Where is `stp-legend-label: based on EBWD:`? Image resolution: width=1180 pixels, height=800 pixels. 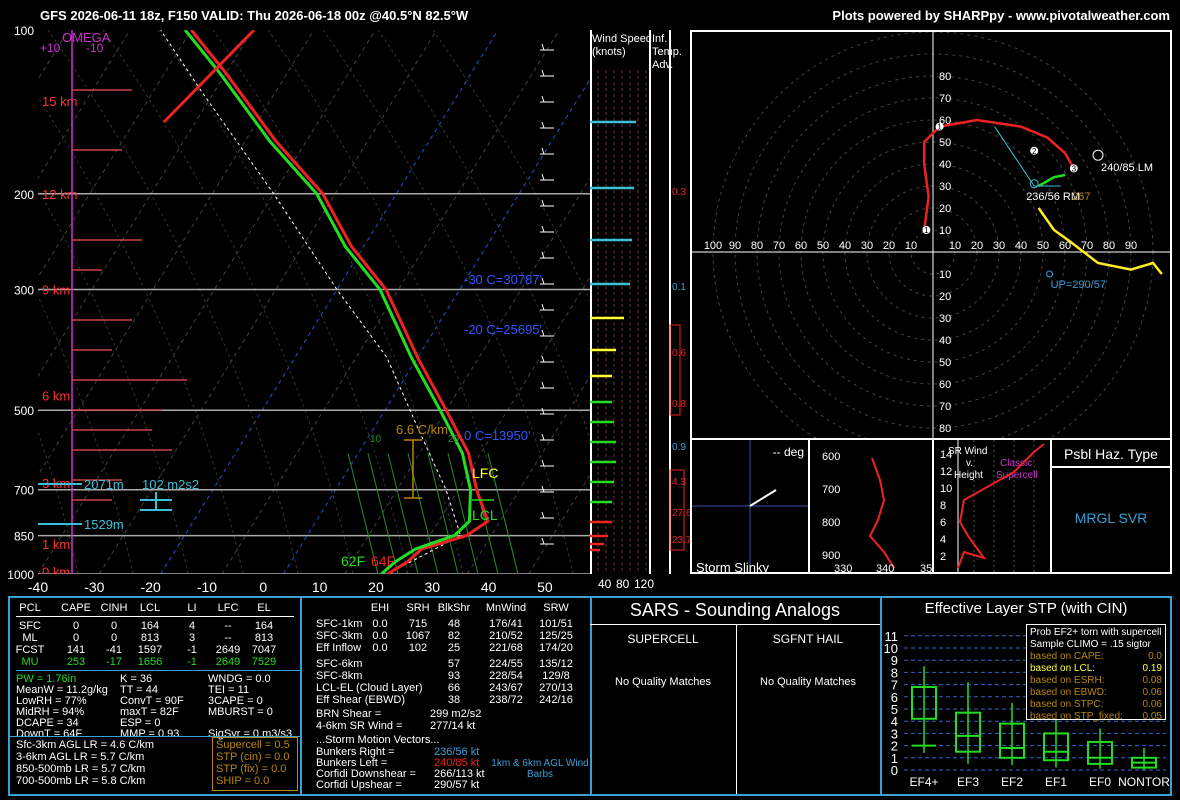 stp-legend-label: based on EBWD: is located at coordinates (1068, 692).